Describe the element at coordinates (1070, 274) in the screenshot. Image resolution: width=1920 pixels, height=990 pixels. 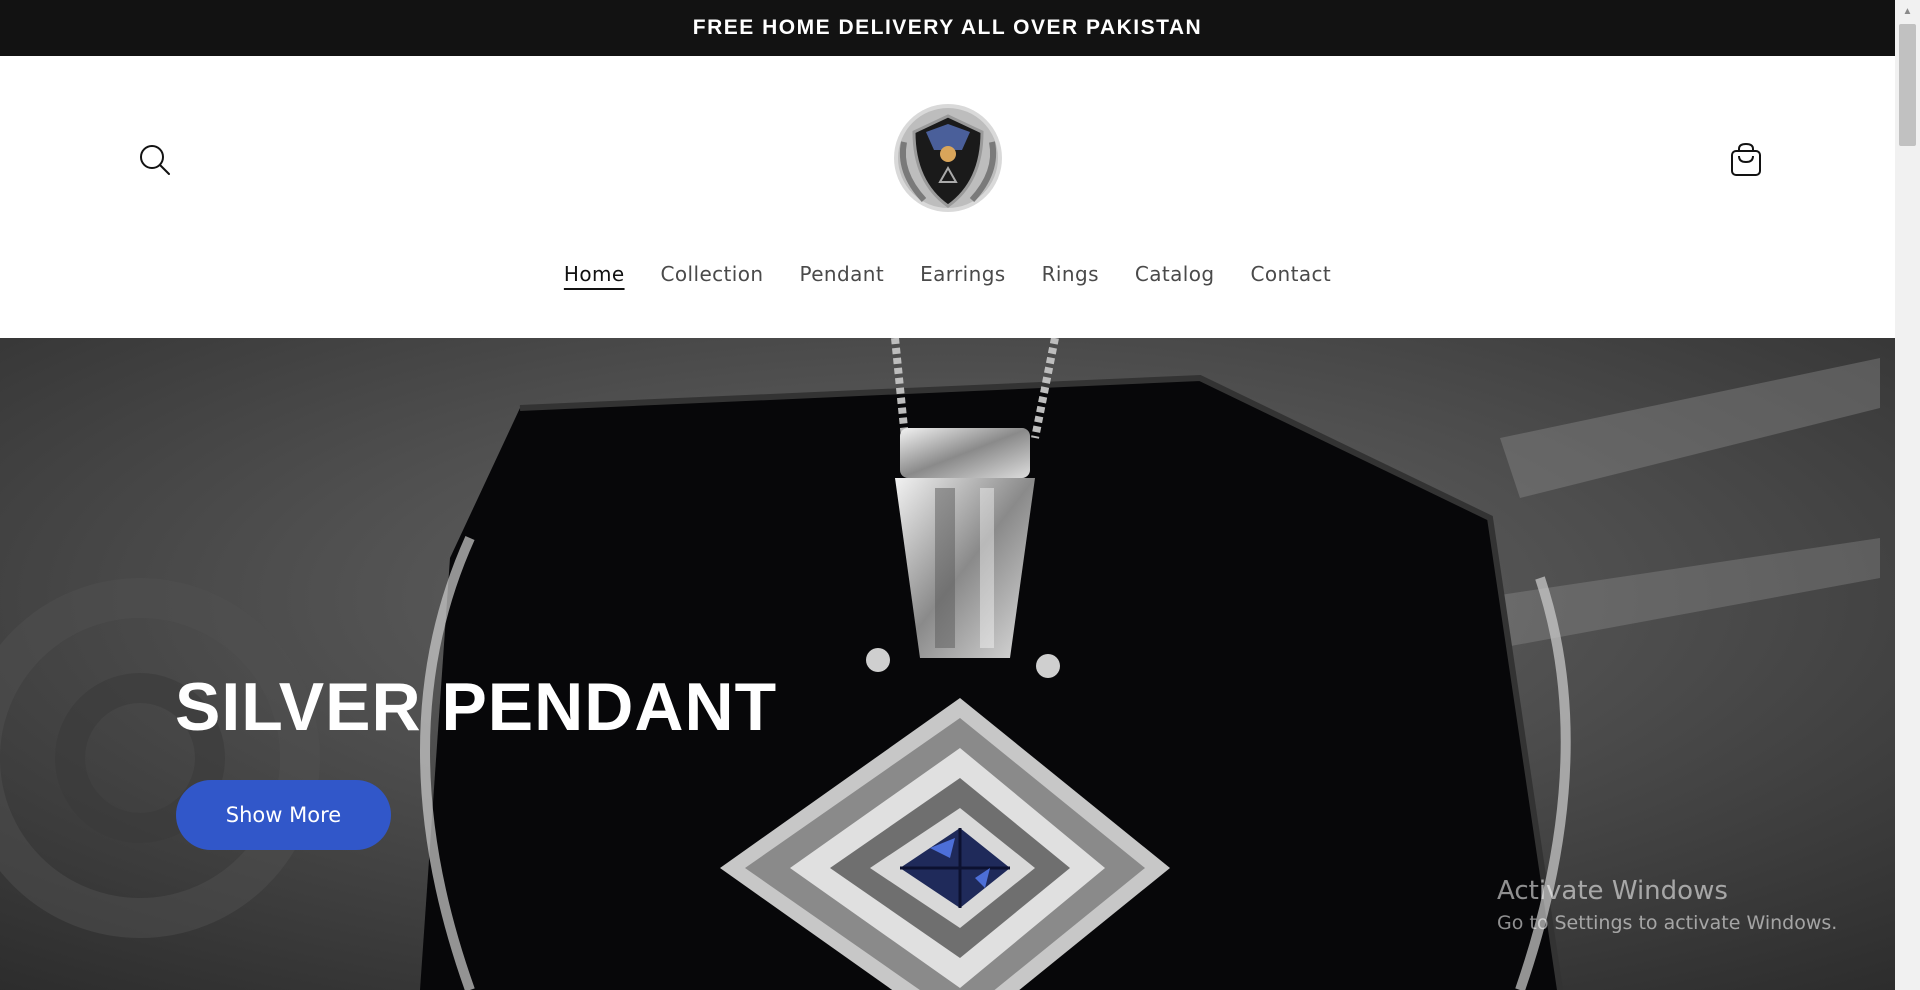
I see `nav-item-rings: Rings` at that location.